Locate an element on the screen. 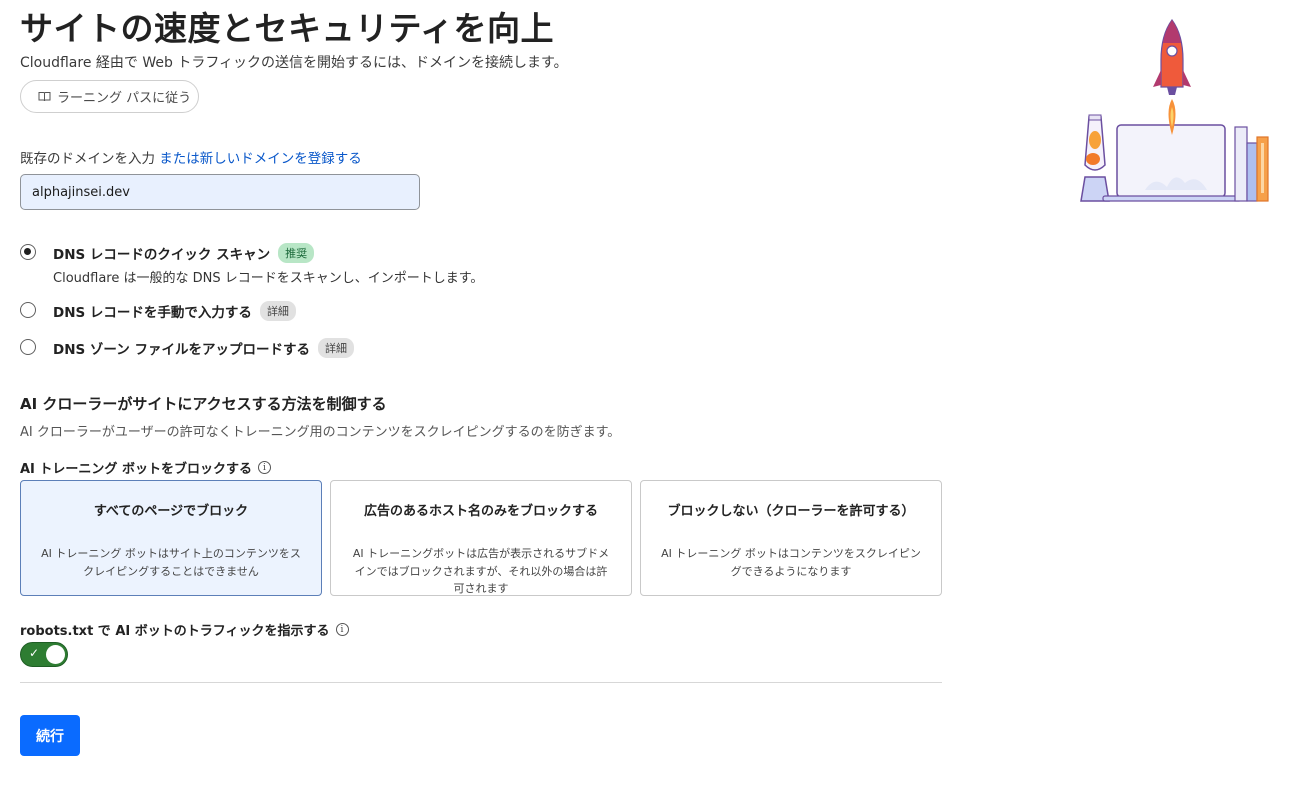  block-bots-label-text: AI トレーニング ボットをブロックする is located at coordinates (136, 469).